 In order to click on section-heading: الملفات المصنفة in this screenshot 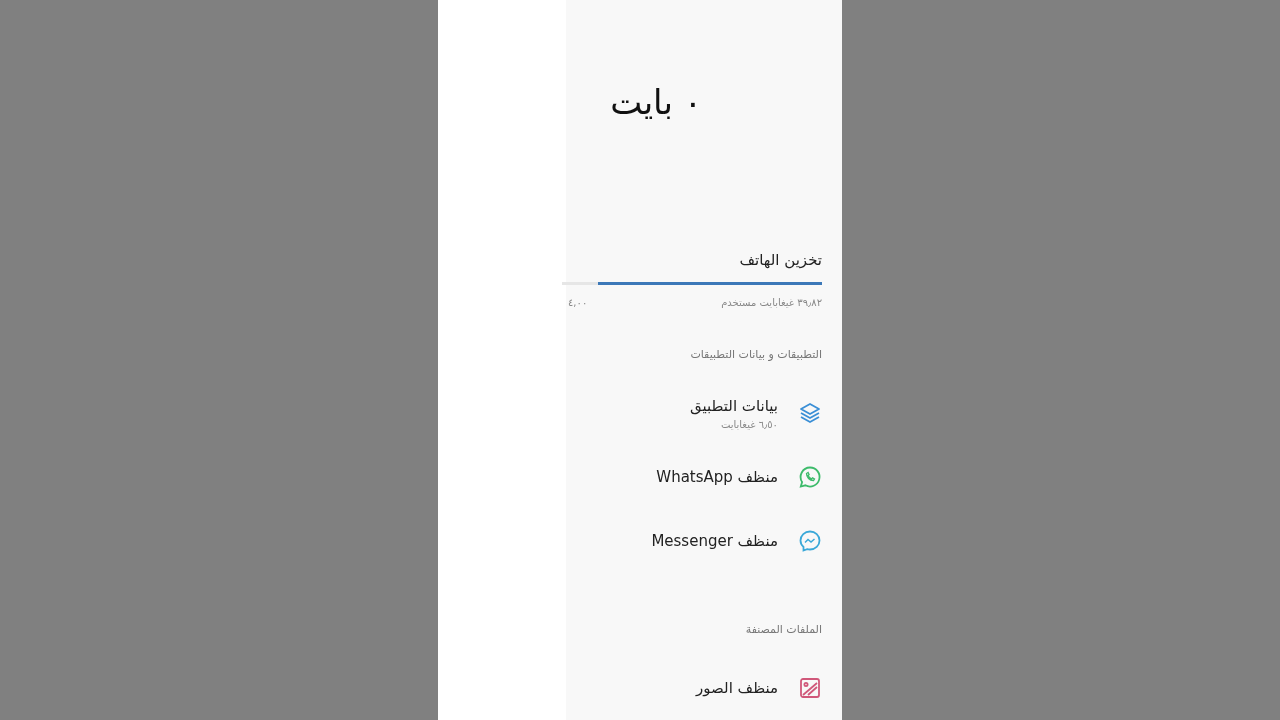, I will do `click(783, 629)`.